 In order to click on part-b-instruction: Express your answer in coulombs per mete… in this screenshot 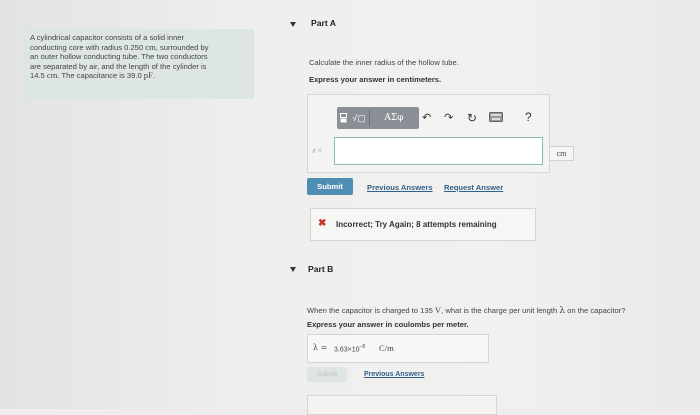, I will do `click(388, 324)`.